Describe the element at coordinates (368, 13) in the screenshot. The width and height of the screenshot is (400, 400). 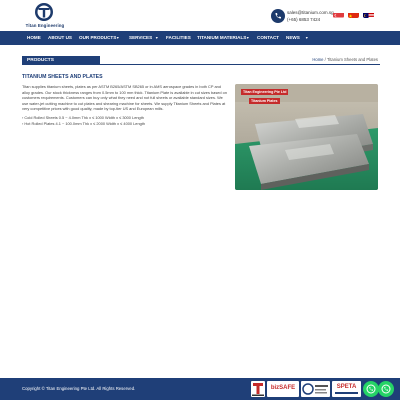
I see `flag-my-icon` at that location.